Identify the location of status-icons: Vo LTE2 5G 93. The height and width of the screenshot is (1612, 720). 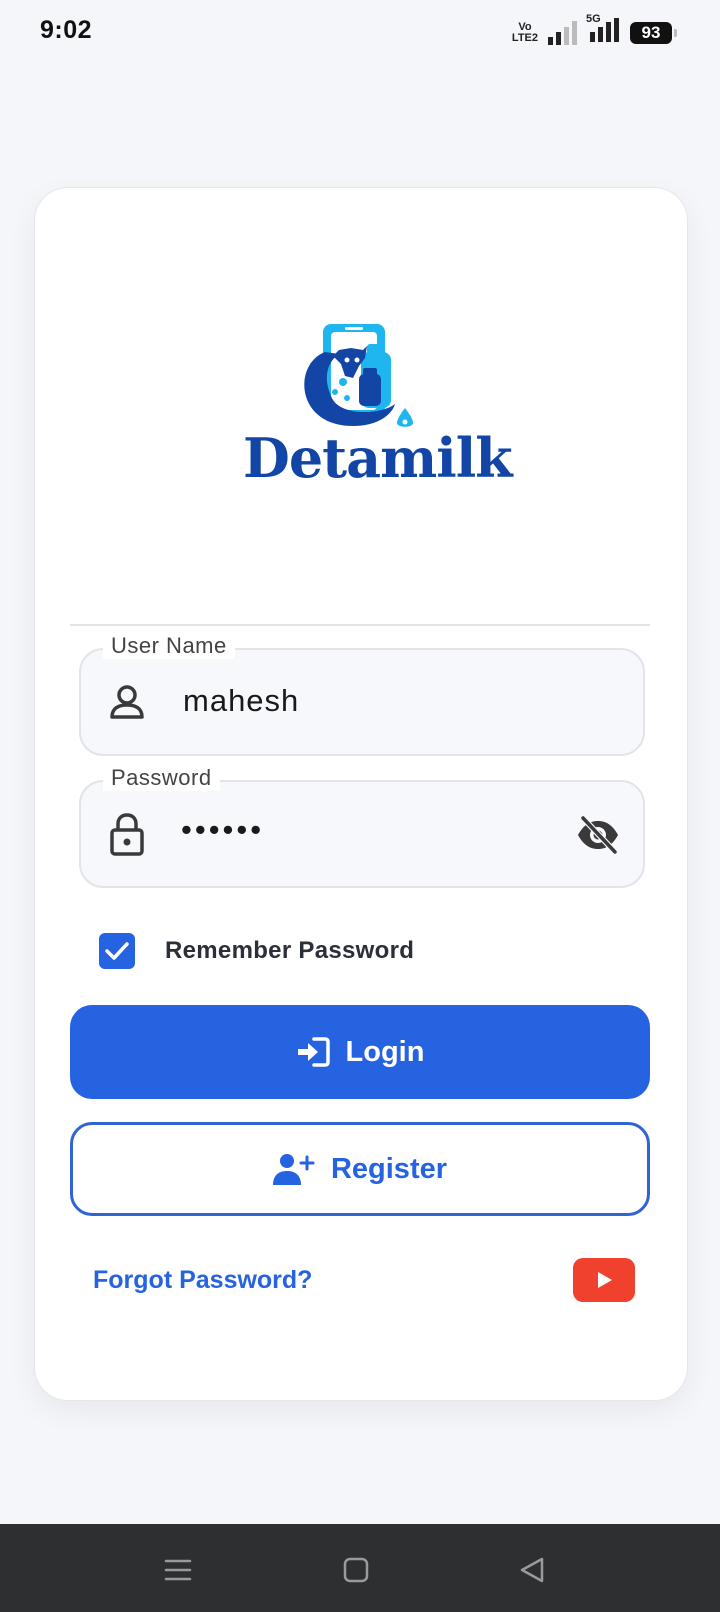
(594, 30).